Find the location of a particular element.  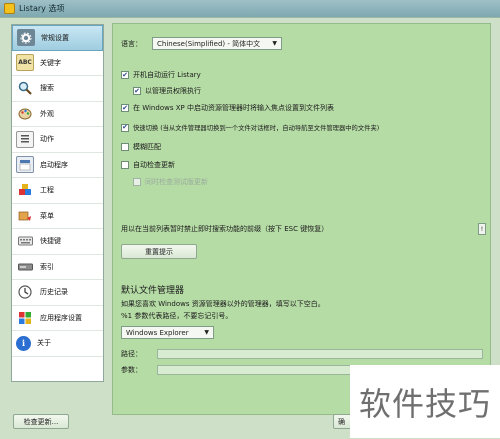

info-icon: i is located at coordinates (23, 343).